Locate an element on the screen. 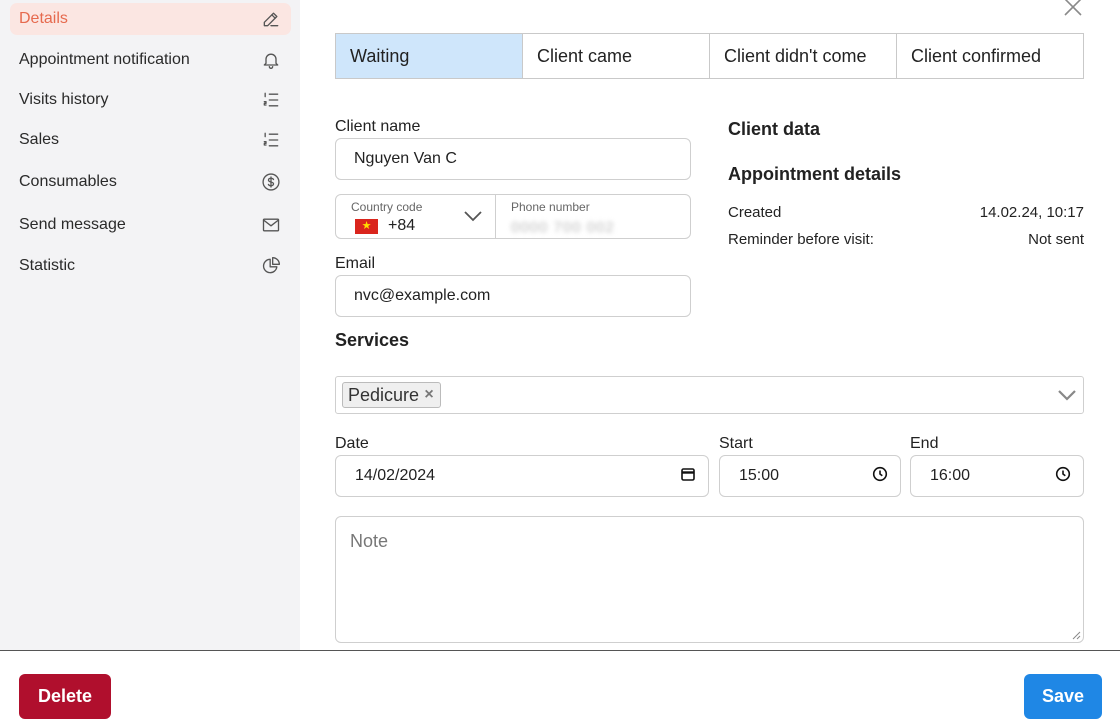  email-input: nvc@example.com is located at coordinates (513, 296).